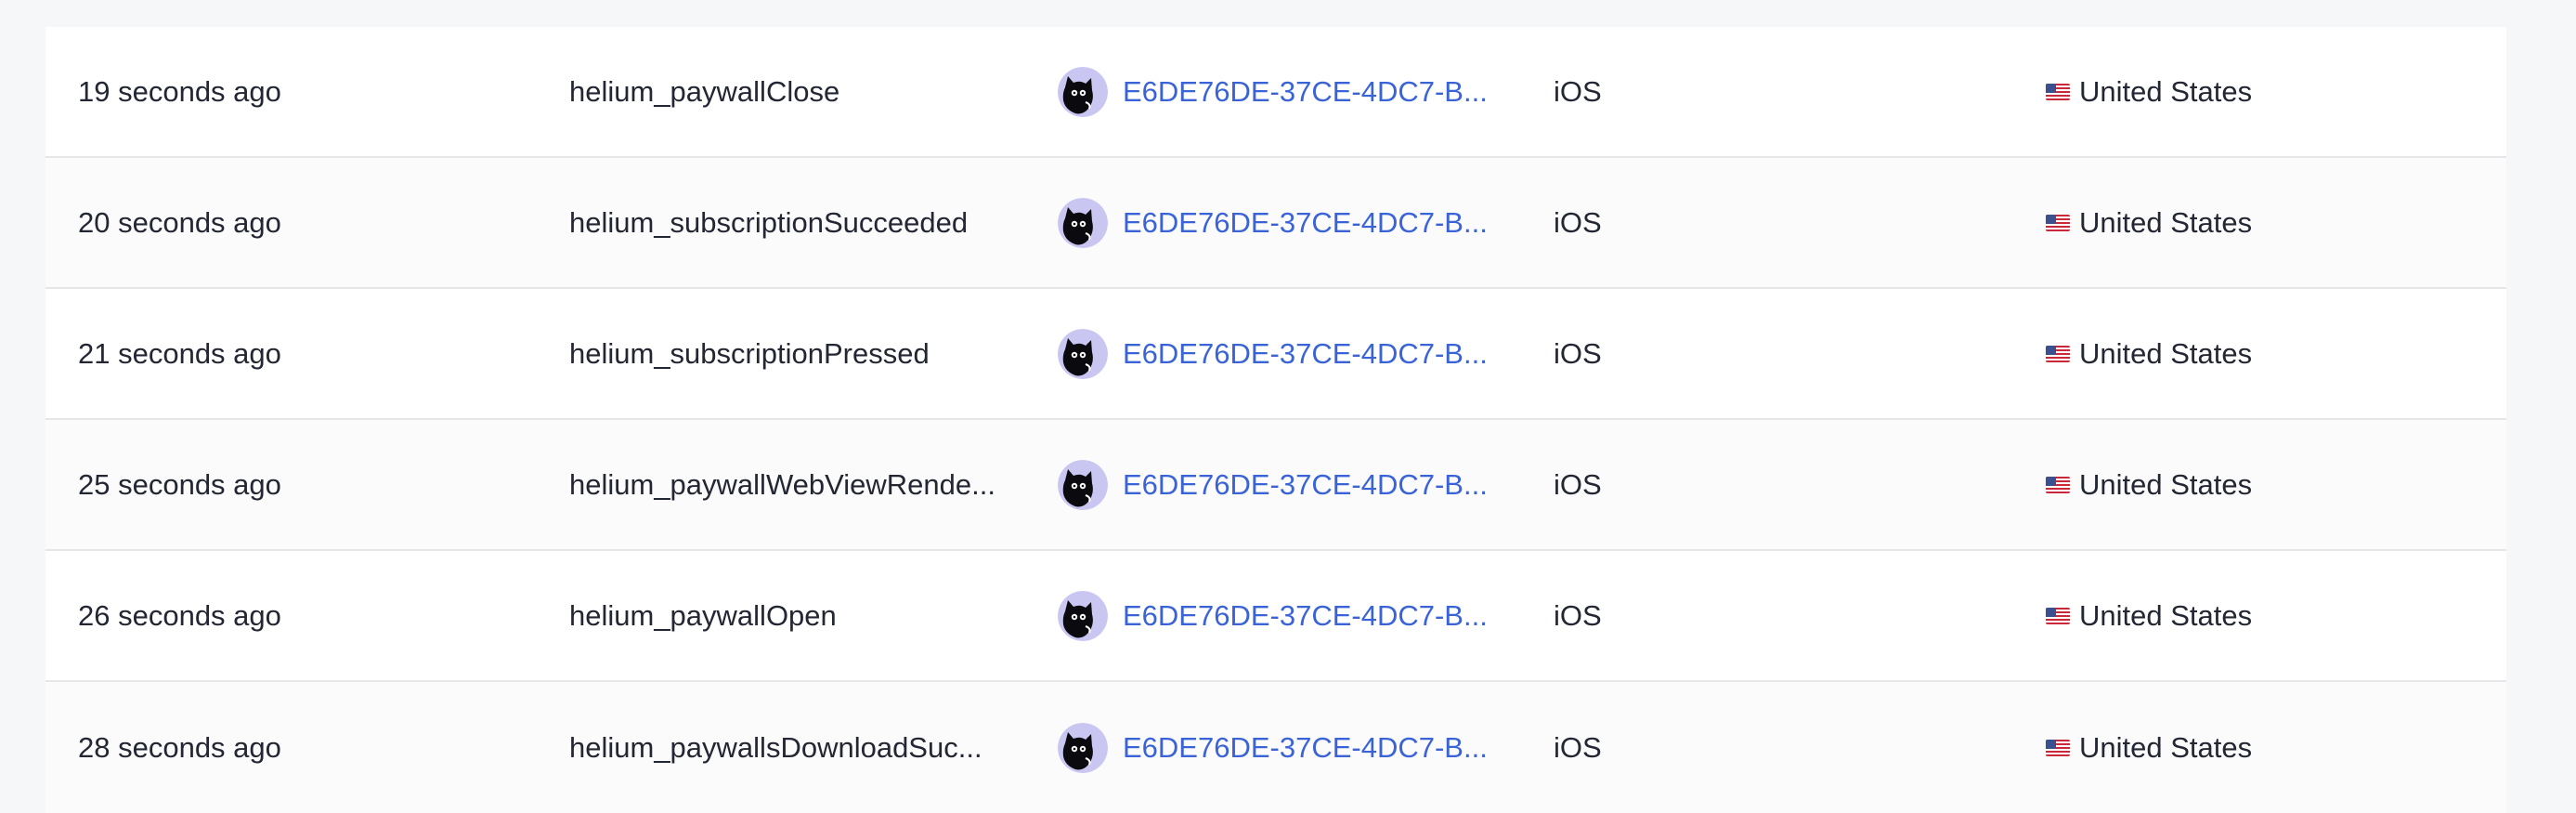 The image size is (2576, 813). I want to click on event-time: 20 seconds ago, so click(179, 222).